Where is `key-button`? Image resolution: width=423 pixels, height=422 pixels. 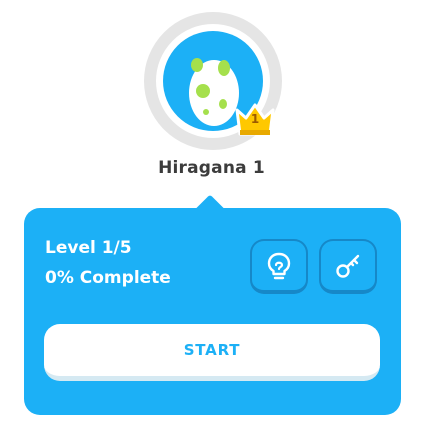 key-button is located at coordinates (348, 266).